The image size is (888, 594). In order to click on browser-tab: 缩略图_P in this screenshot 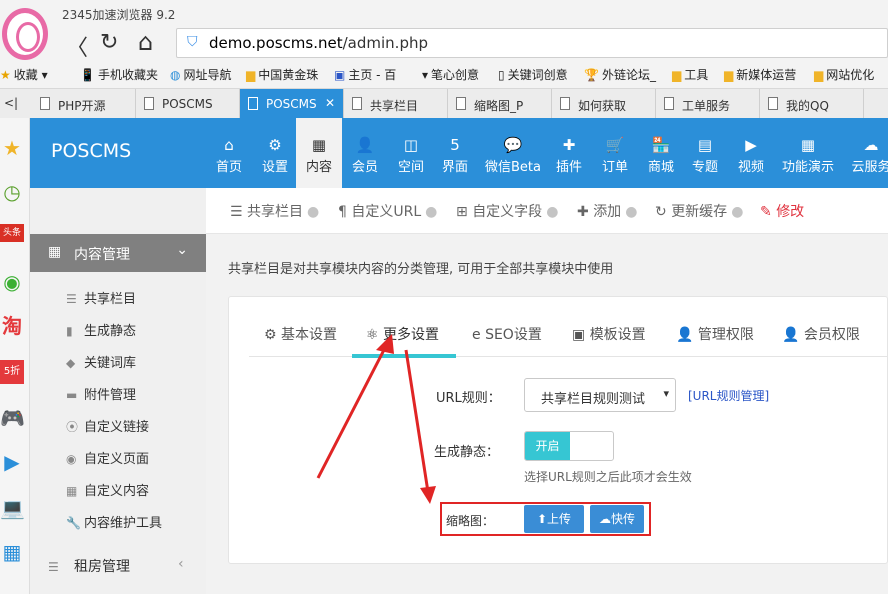, I will do `click(500, 104)`.